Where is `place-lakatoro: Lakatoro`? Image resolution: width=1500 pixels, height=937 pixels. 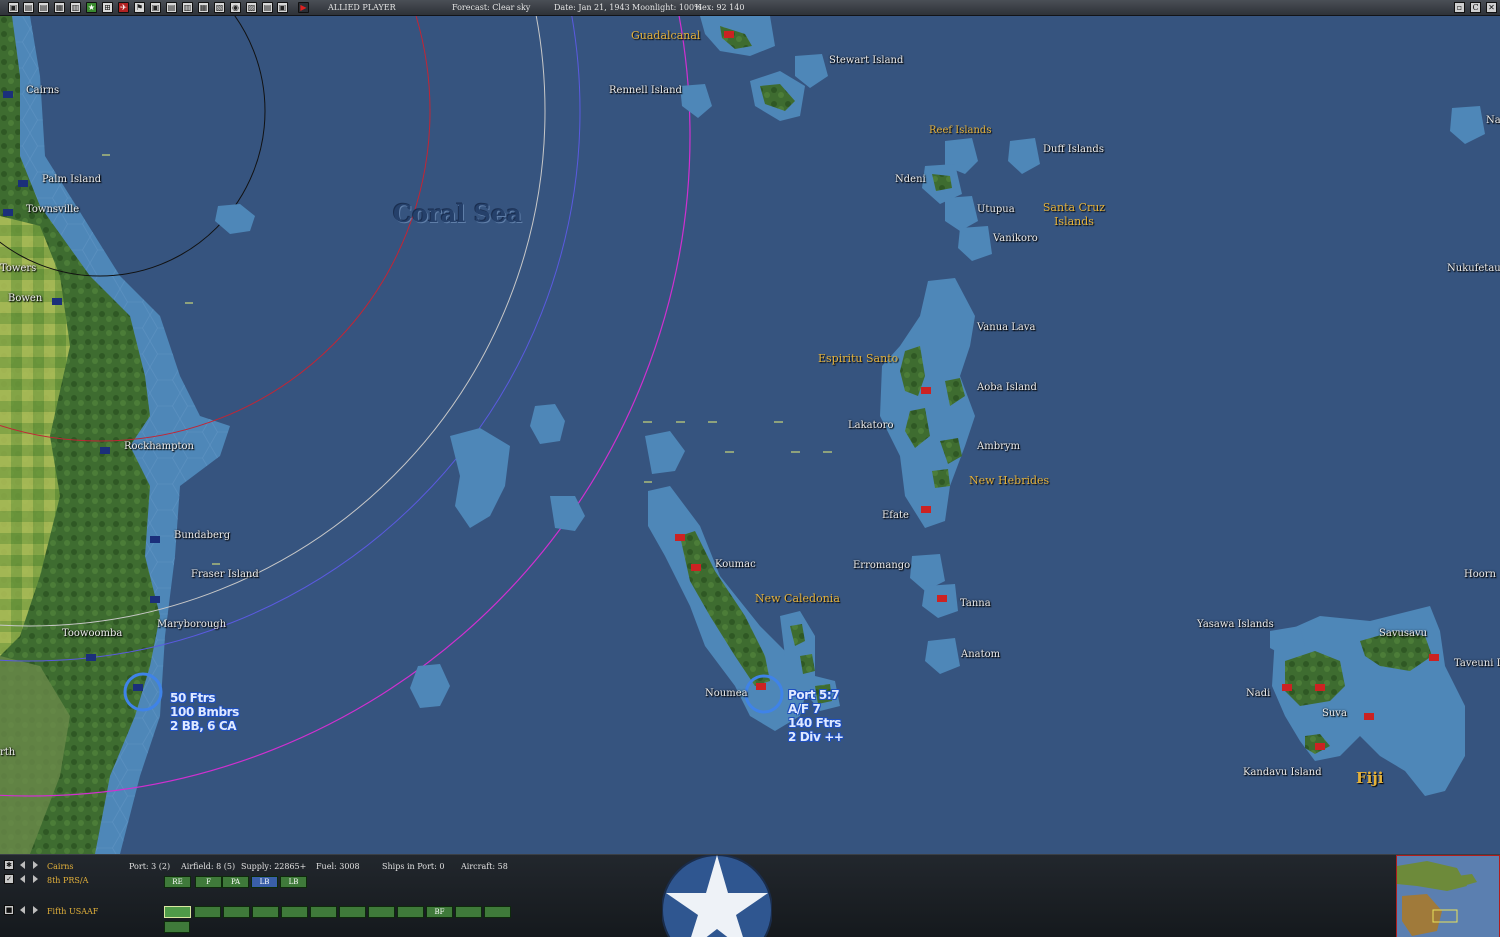 place-lakatoro: Lakatoro is located at coordinates (870, 425).